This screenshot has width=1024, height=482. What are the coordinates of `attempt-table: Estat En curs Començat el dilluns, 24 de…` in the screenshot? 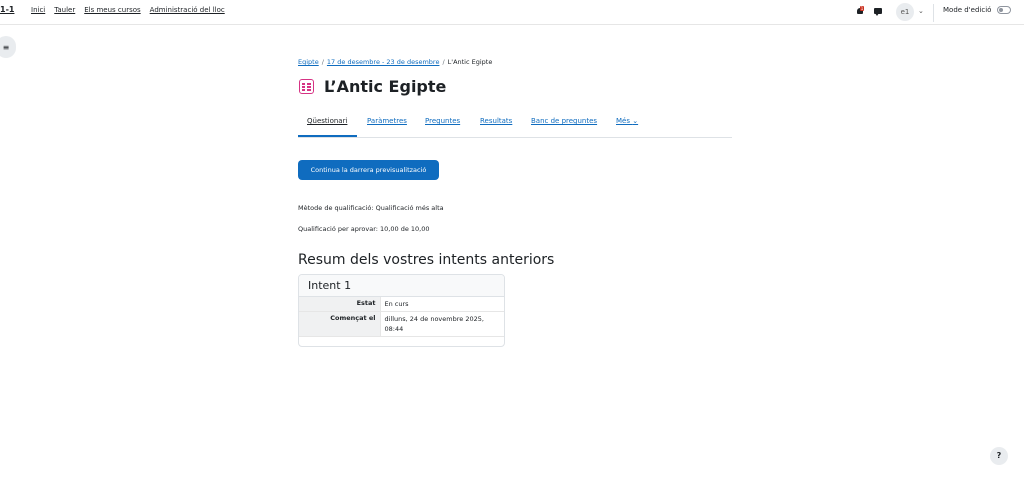 It's located at (401, 317).